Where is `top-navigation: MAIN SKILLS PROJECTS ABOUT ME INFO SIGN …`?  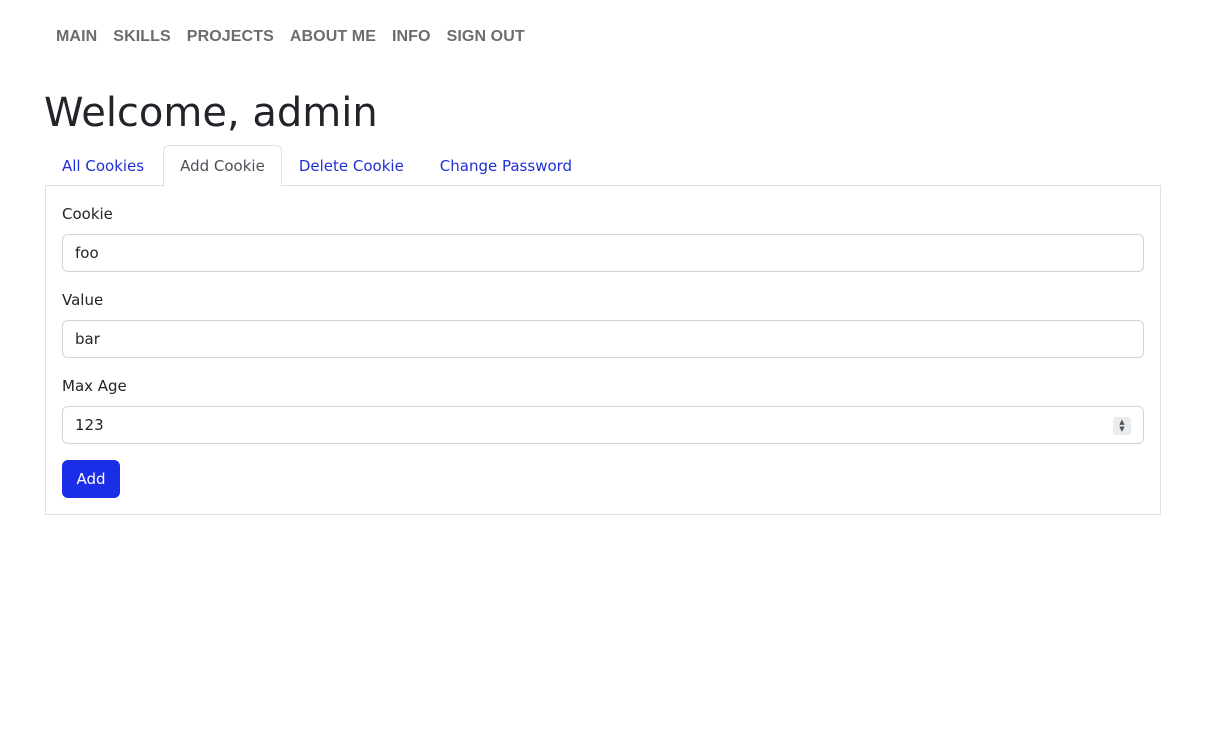
top-navigation: MAIN SKILLS PROJECTS ABOUT ME INFO SIGN … is located at coordinates (290, 37).